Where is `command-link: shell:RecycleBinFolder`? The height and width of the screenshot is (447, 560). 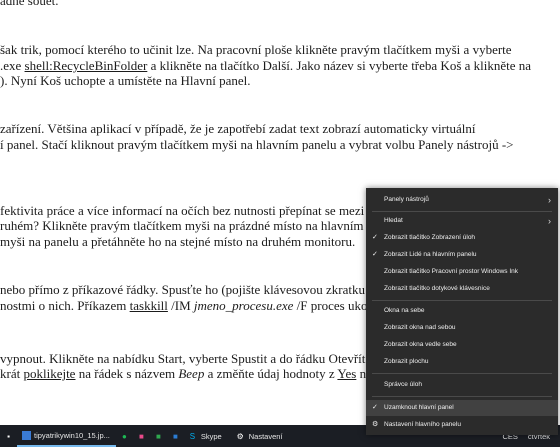 command-link: shell:RecycleBinFolder is located at coordinates (86, 65).